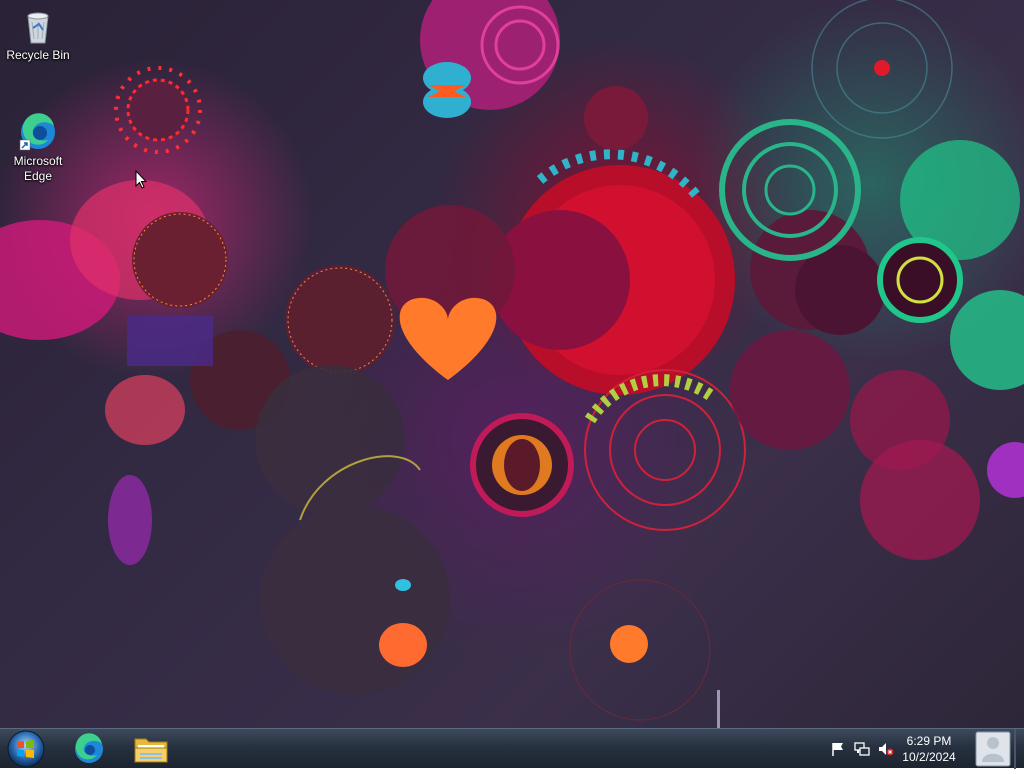 Image resolution: width=1024 pixels, height=774 pixels. Describe the element at coordinates (929, 749) in the screenshot. I see `clock: 6:29 PM 10/2/2024` at that location.